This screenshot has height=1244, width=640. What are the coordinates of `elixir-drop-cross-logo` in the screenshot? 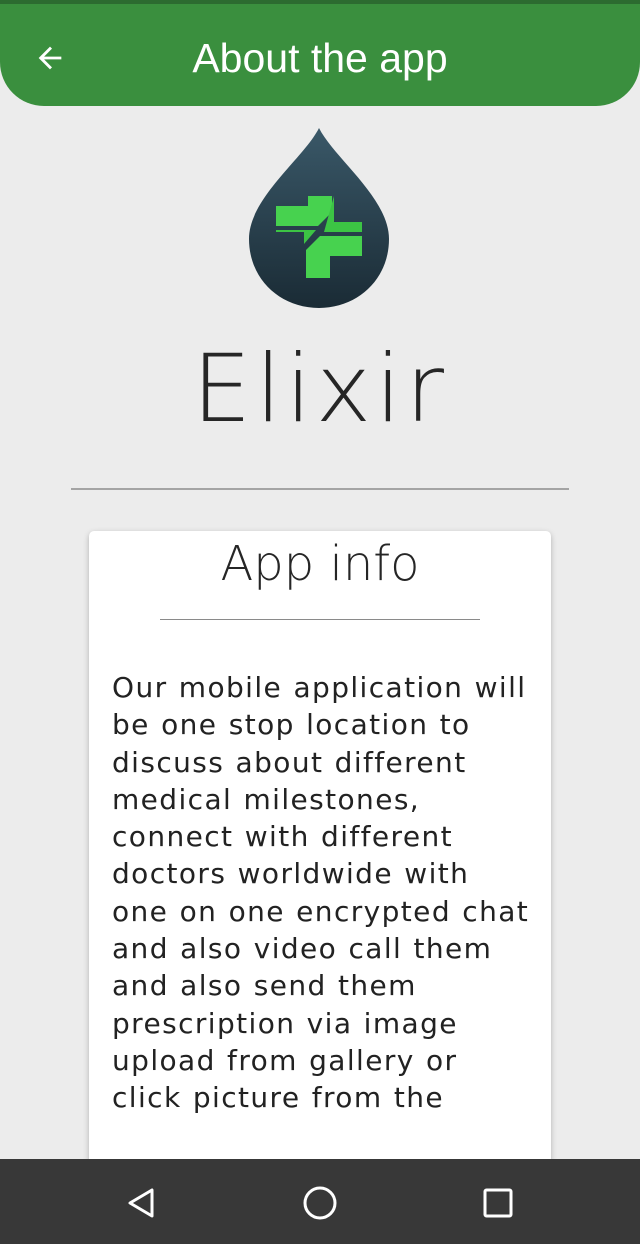 It's located at (319, 218).